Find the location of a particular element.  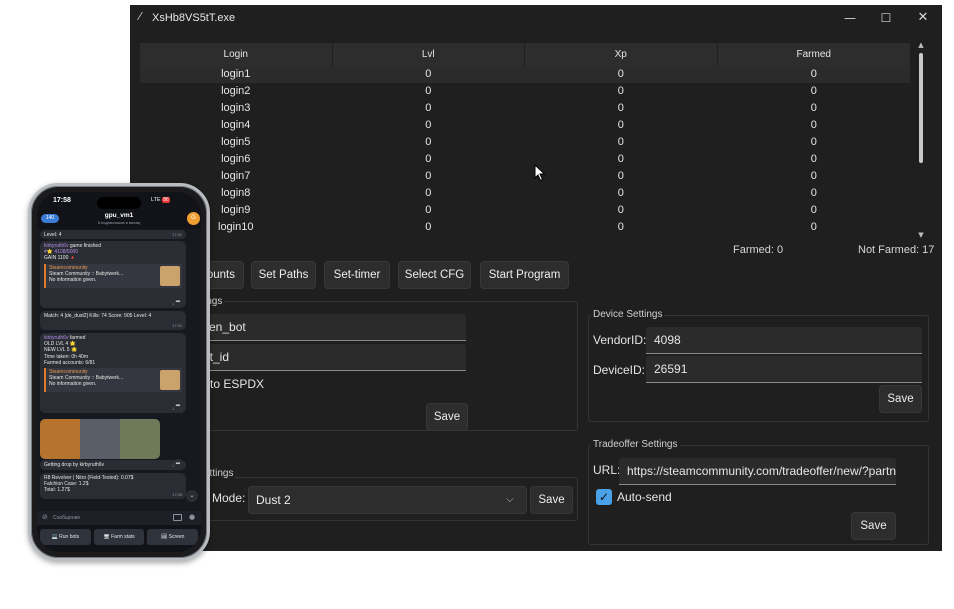

bot-keyboard: 💻 Run bots 🖥 Farm stats 🖼 Screen is located at coordinates (119, 538).